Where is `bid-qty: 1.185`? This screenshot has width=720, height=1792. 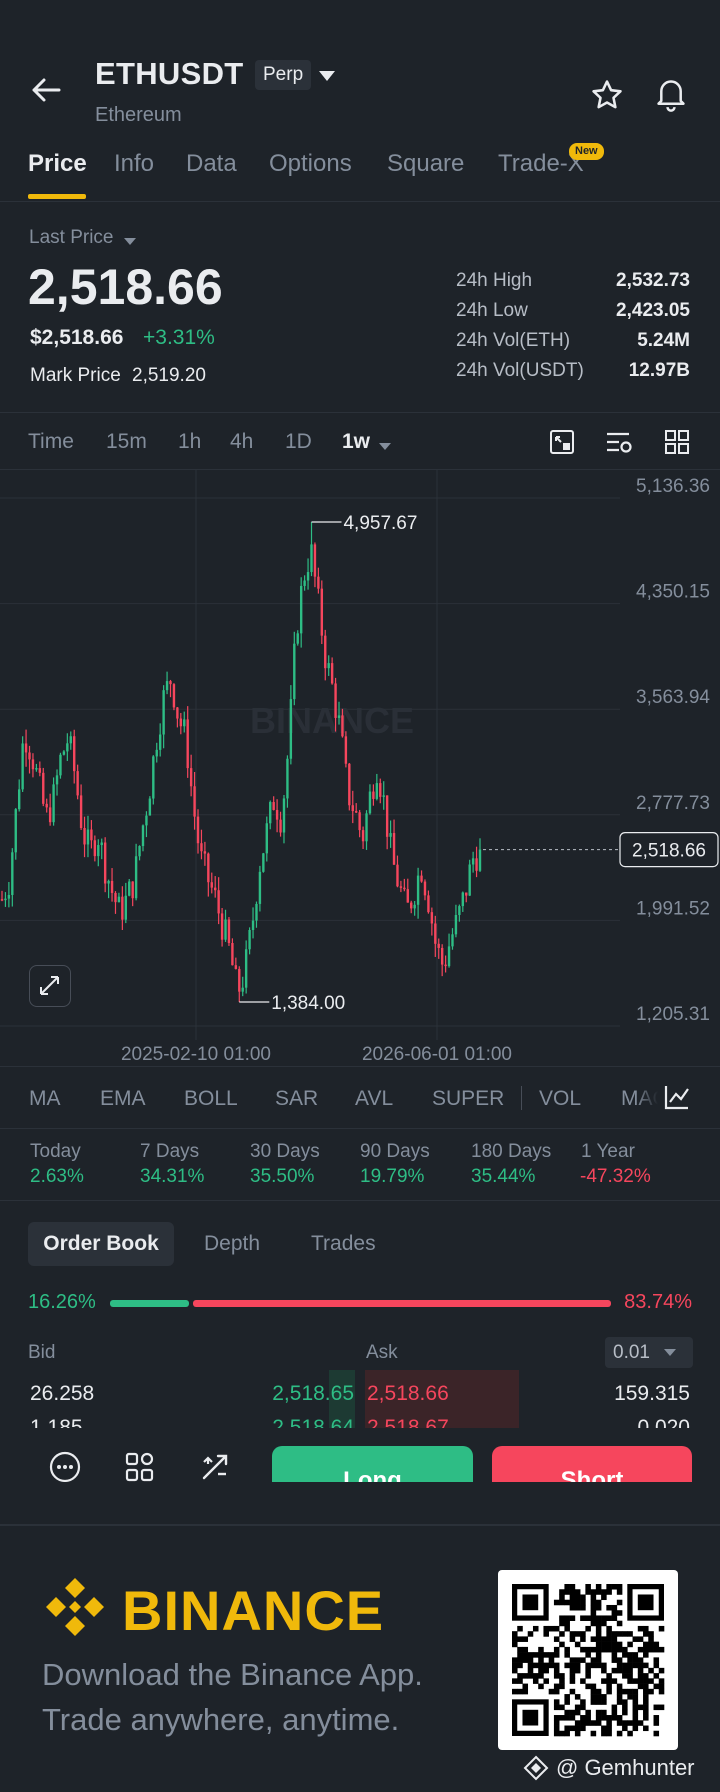
bid-qty: 1.185 is located at coordinates (56, 1422).